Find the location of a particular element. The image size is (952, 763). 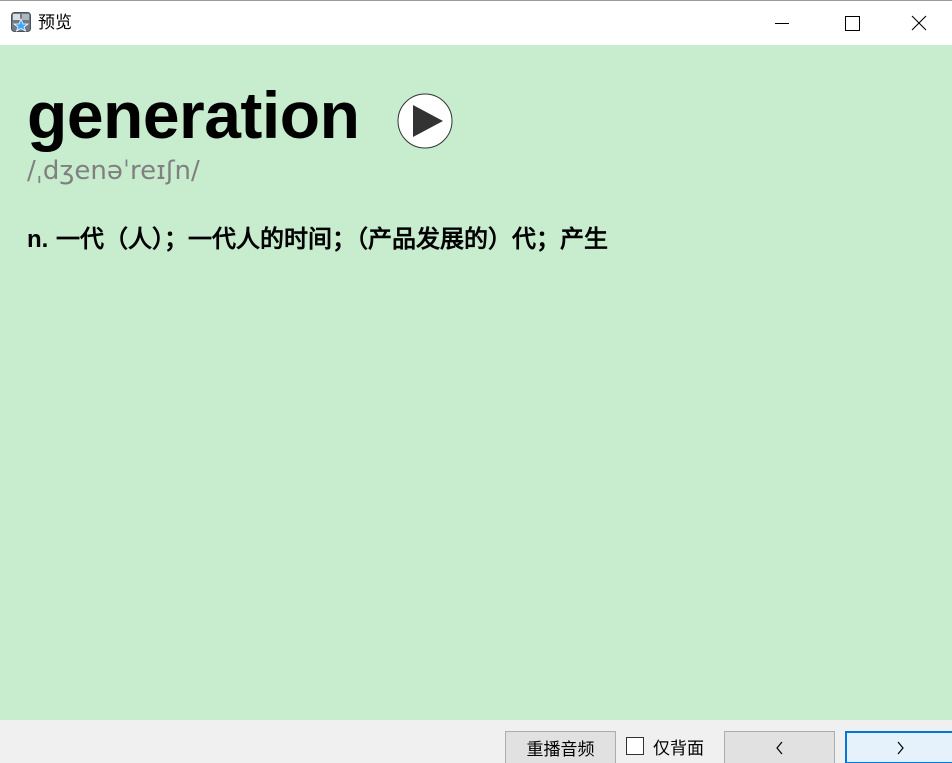

chevron-right-icon is located at coordinates (900, 747).